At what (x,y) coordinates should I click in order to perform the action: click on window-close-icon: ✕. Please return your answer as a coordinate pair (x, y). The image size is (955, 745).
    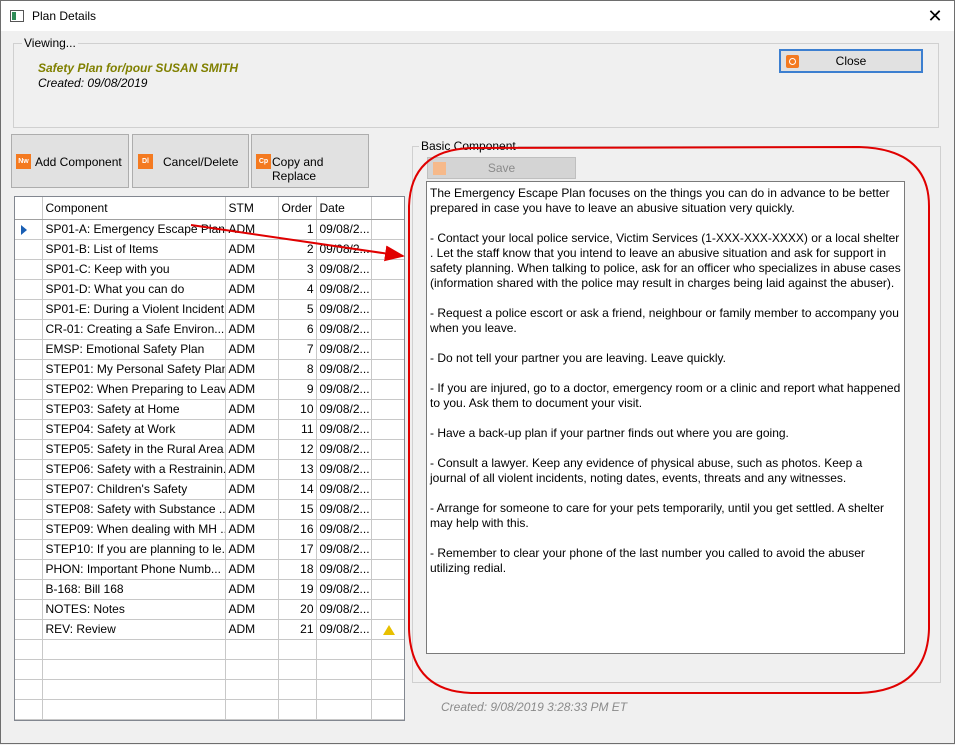
    Looking at the image, I should click on (935, 16).